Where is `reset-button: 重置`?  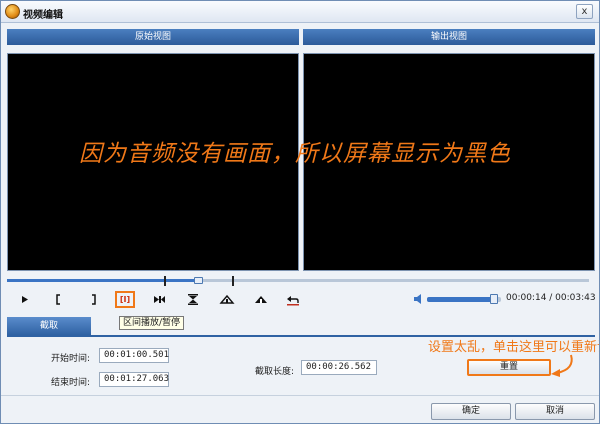 reset-button: 重置 is located at coordinates (509, 367).